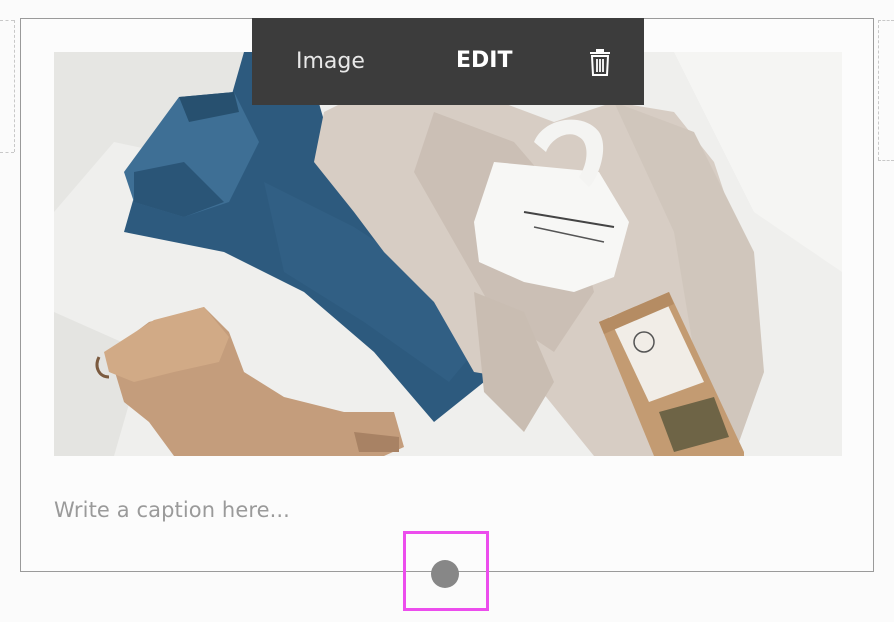 Image resolution: width=894 pixels, height=622 pixels. I want to click on image-block-toolbar: Image EDIT, so click(448, 61).